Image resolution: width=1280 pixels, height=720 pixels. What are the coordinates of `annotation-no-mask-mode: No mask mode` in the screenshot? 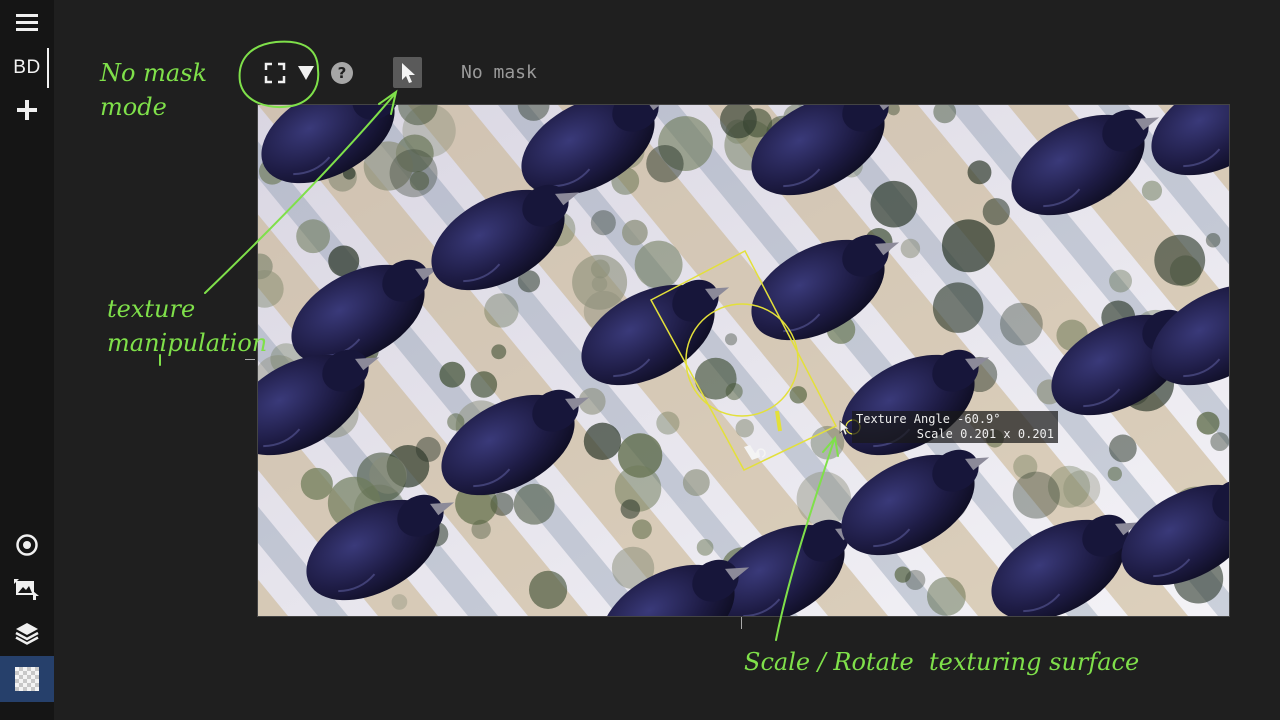 It's located at (154, 90).